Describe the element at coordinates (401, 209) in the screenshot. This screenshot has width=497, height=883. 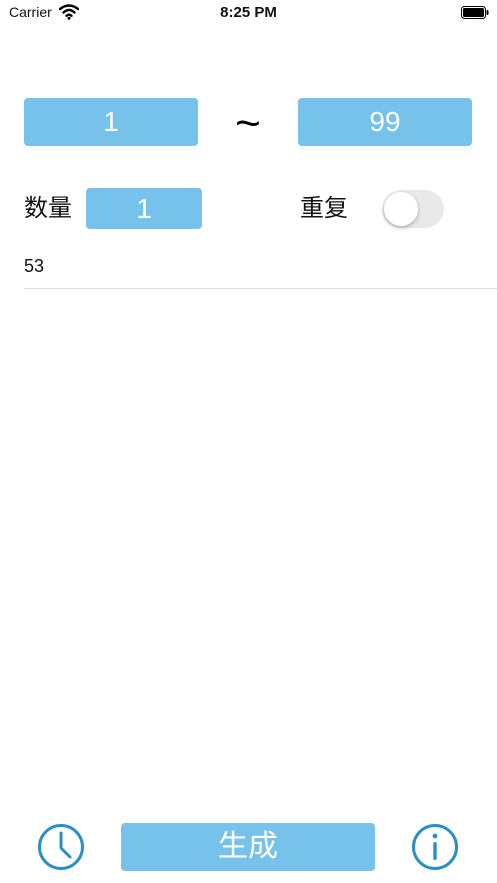
I see `toggle-knob` at that location.